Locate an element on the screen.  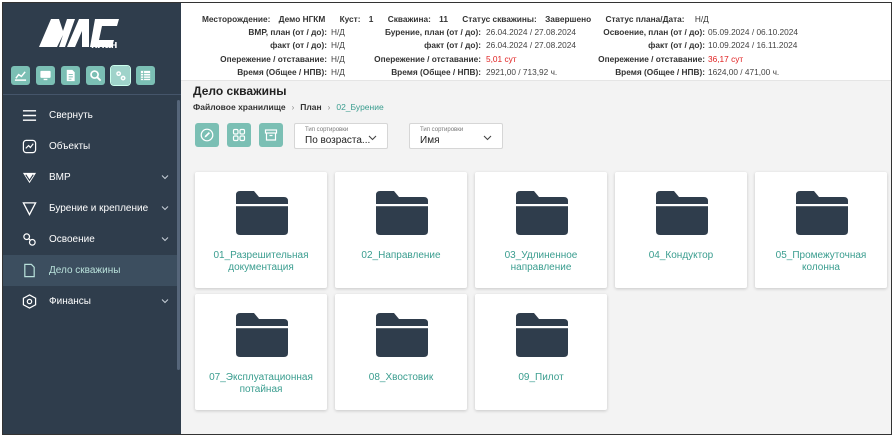
status-value: Завершено is located at coordinates (568, 19).